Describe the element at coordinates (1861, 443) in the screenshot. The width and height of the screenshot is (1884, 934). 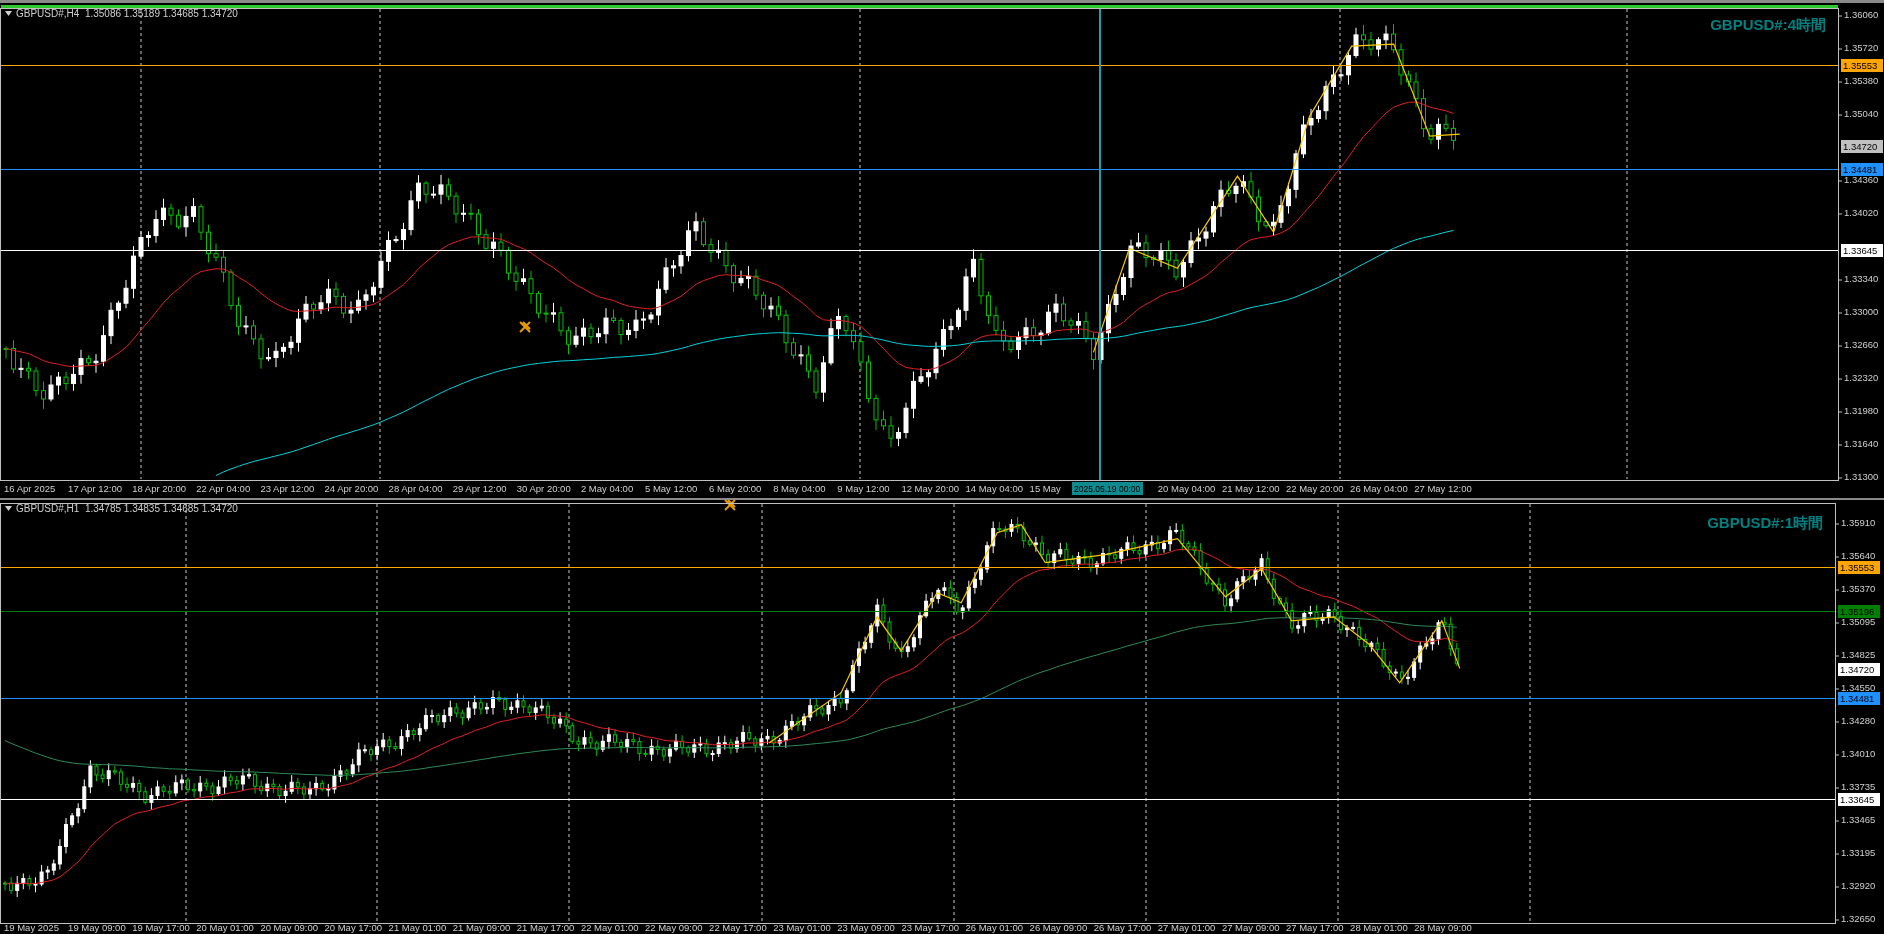
I see `price-axis-label: 1.31640` at that location.